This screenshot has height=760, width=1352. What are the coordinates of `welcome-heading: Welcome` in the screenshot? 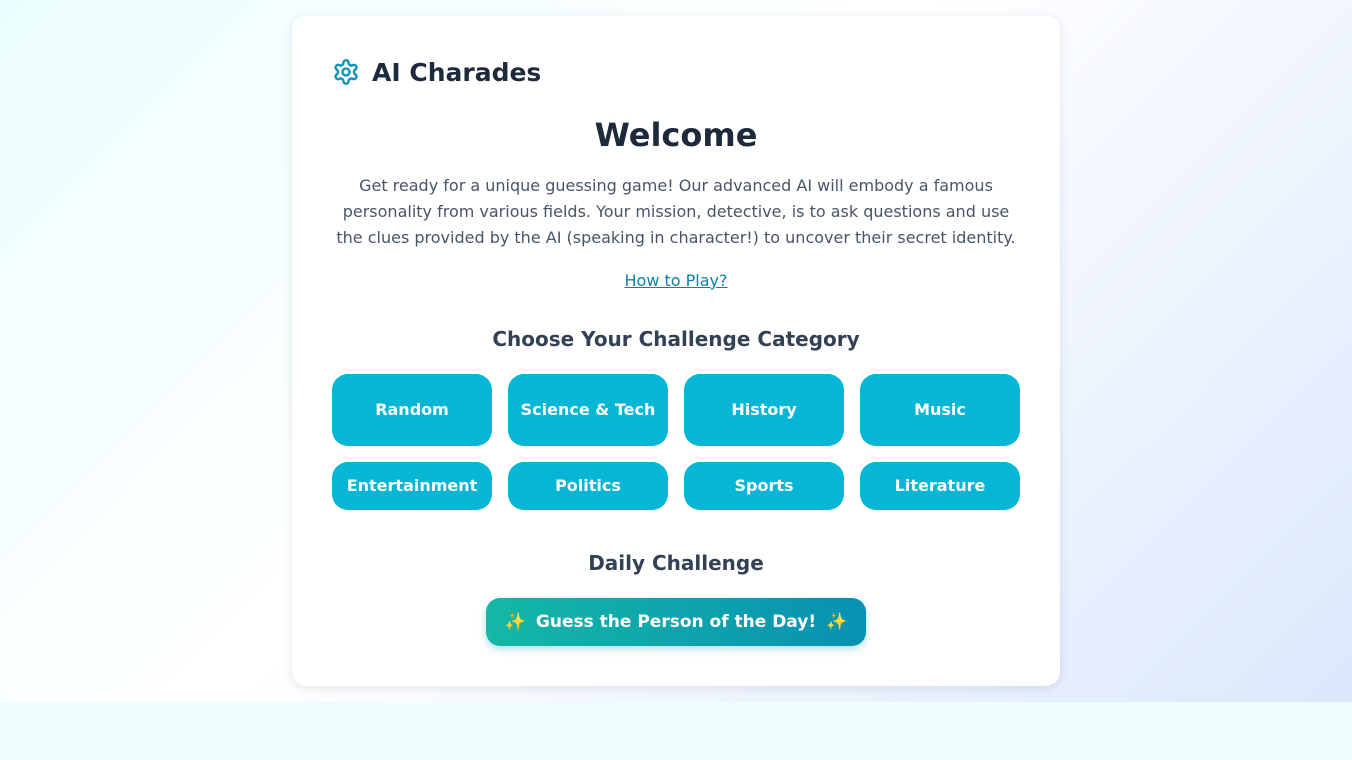 It's located at (676, 135).